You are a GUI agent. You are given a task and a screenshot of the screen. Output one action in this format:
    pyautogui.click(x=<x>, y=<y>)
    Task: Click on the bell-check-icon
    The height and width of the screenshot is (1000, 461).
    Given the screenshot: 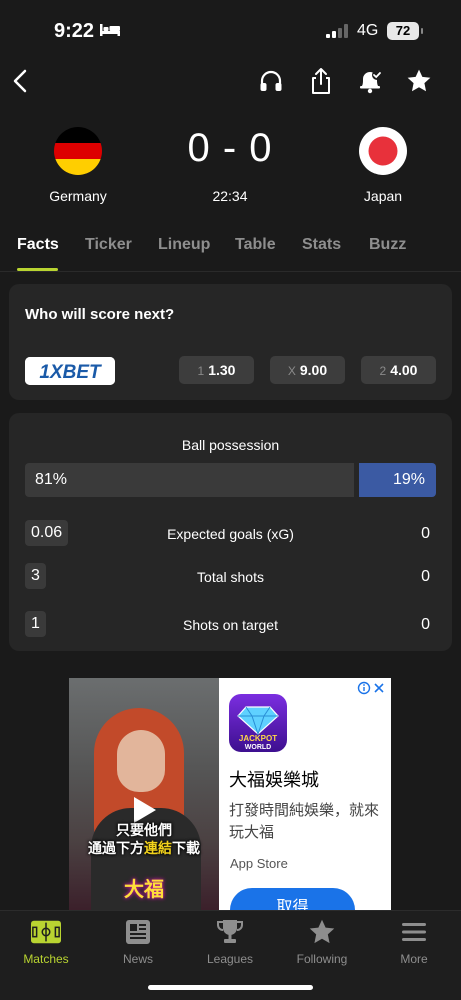 What is the action you would take?
    pyautogui.click(x=371, y=82)
    